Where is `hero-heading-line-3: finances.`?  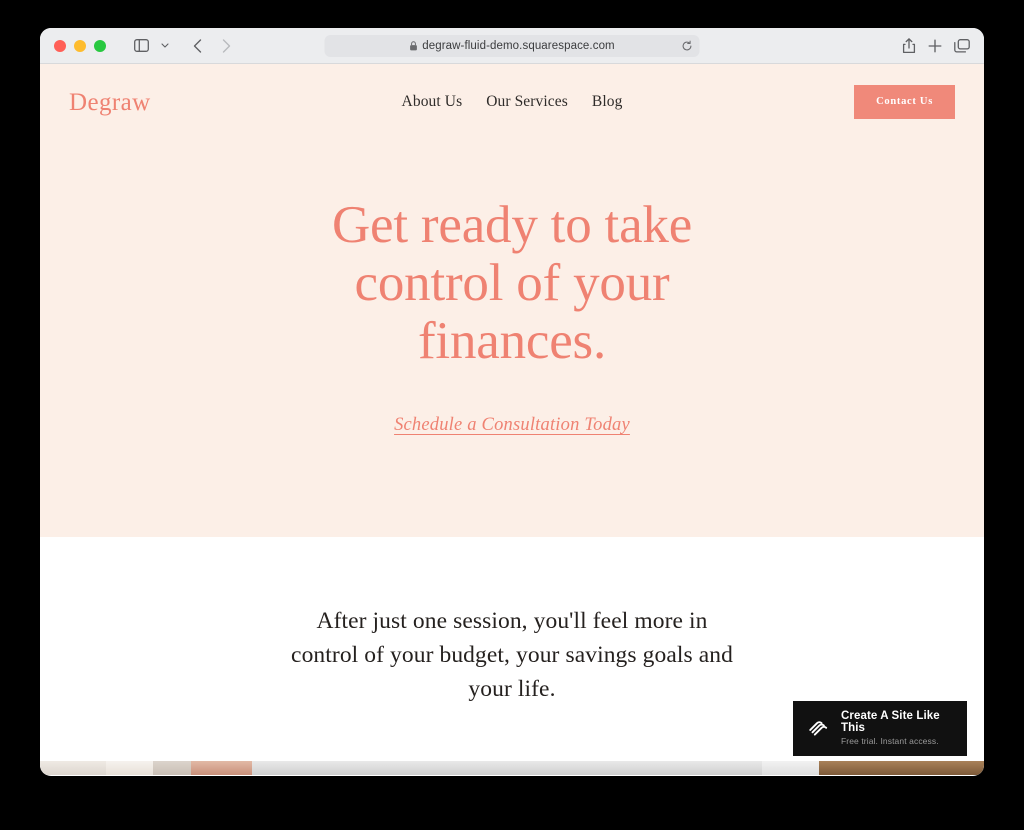
hero-heading-line-3: finances. is located at coordinates (512, 340).